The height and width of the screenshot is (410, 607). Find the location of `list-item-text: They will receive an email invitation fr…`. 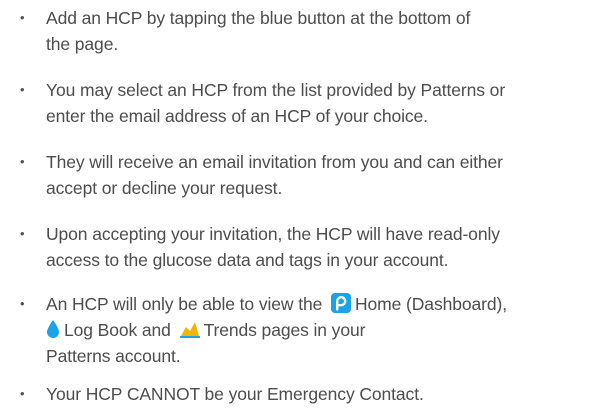

list-item-text: They will receive an email invitation fr… is located at coordinates (274, 175).